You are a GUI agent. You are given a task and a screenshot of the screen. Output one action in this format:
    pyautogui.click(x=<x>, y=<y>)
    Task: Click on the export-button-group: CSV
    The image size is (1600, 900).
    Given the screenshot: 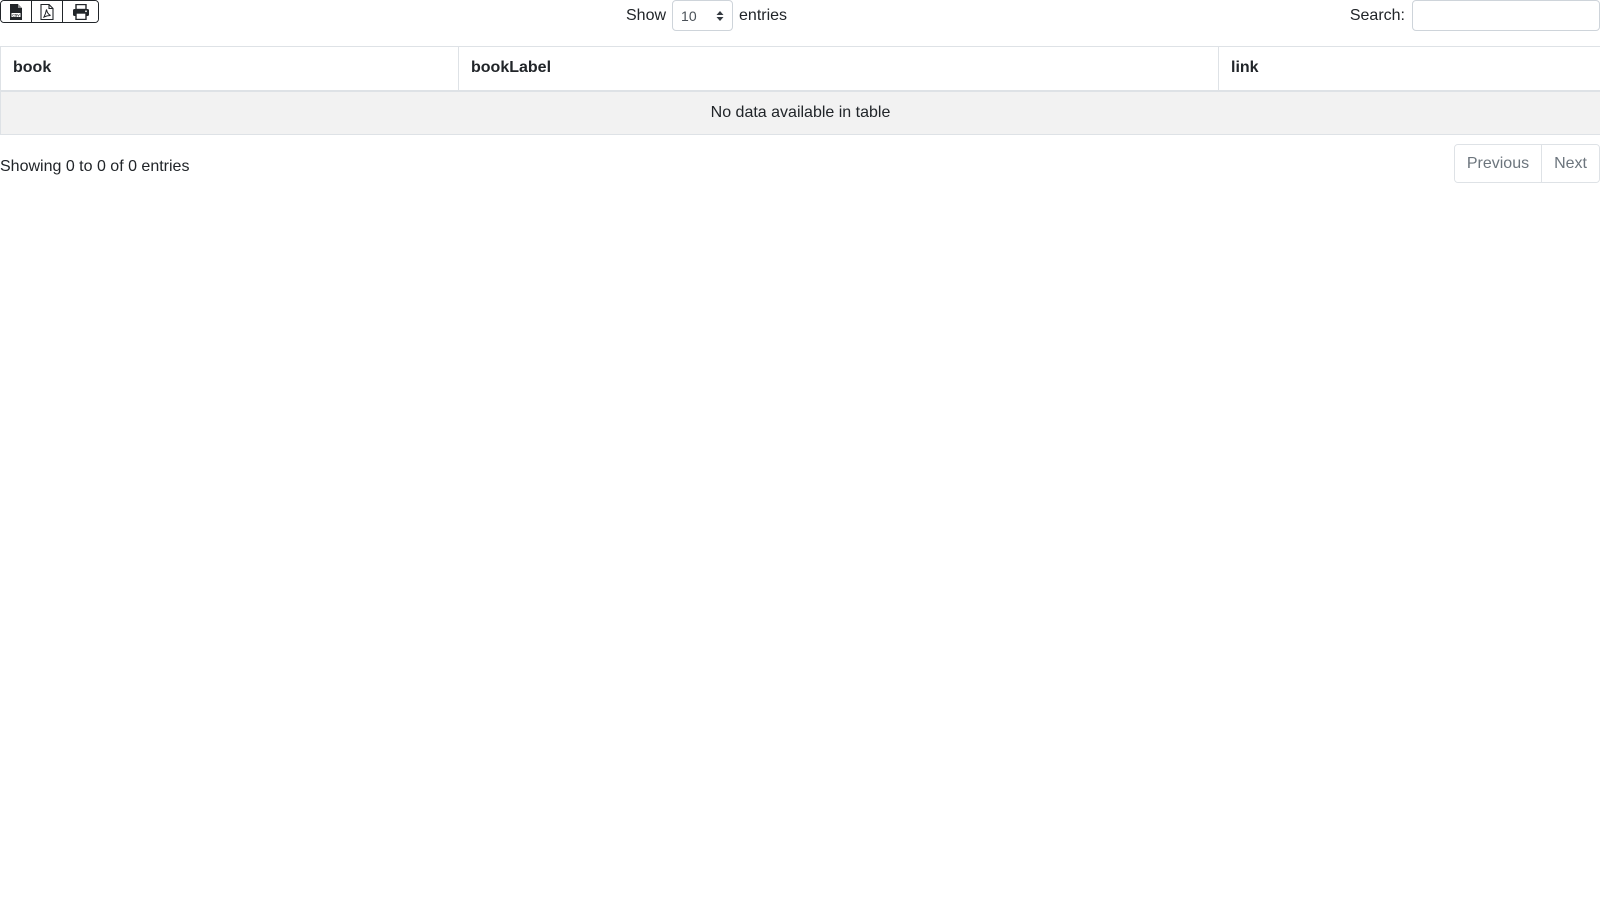 What is the action you would take?
    pyautogui.click(x=49, y=11)
    